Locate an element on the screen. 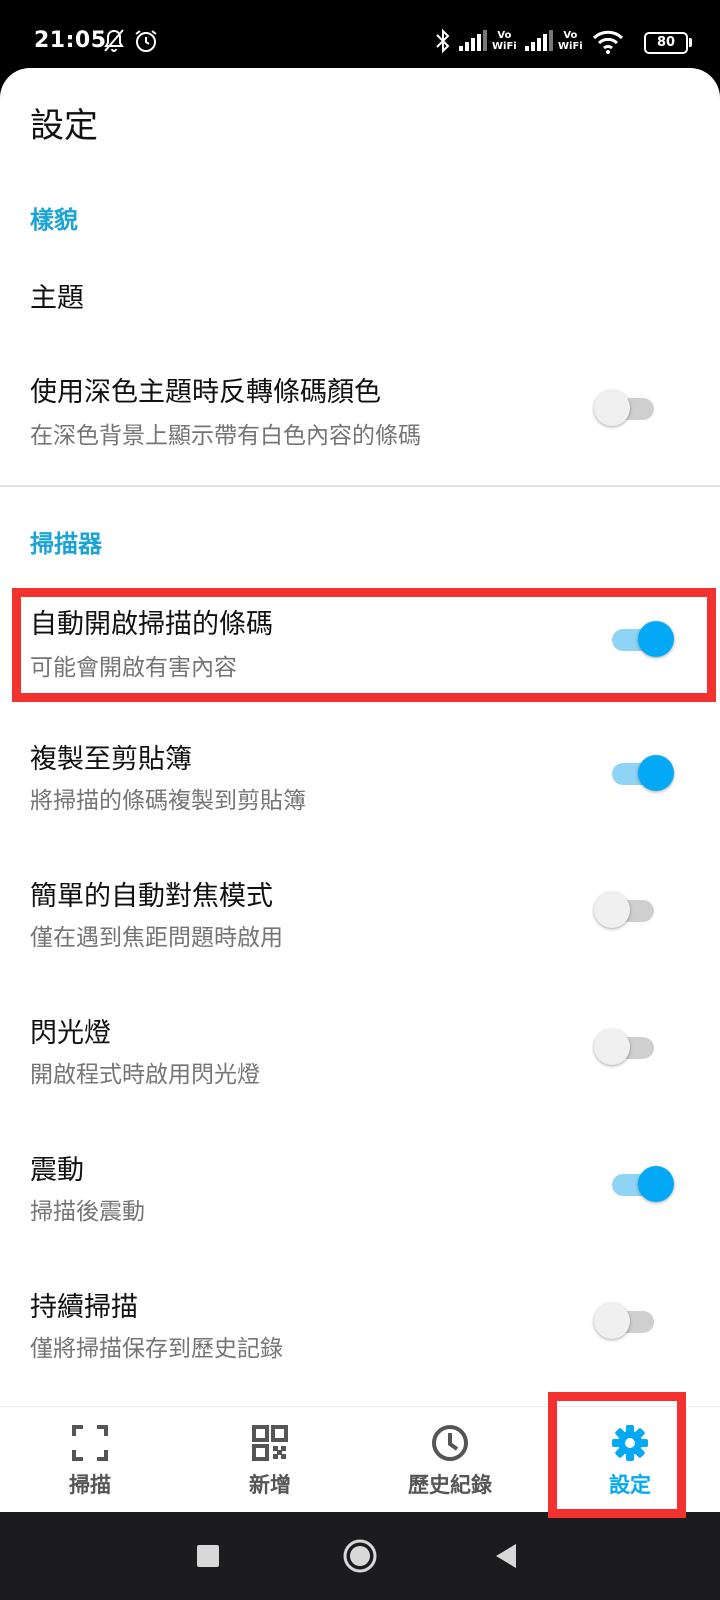  system-nav-bar is located at coordinates (360, 1556).